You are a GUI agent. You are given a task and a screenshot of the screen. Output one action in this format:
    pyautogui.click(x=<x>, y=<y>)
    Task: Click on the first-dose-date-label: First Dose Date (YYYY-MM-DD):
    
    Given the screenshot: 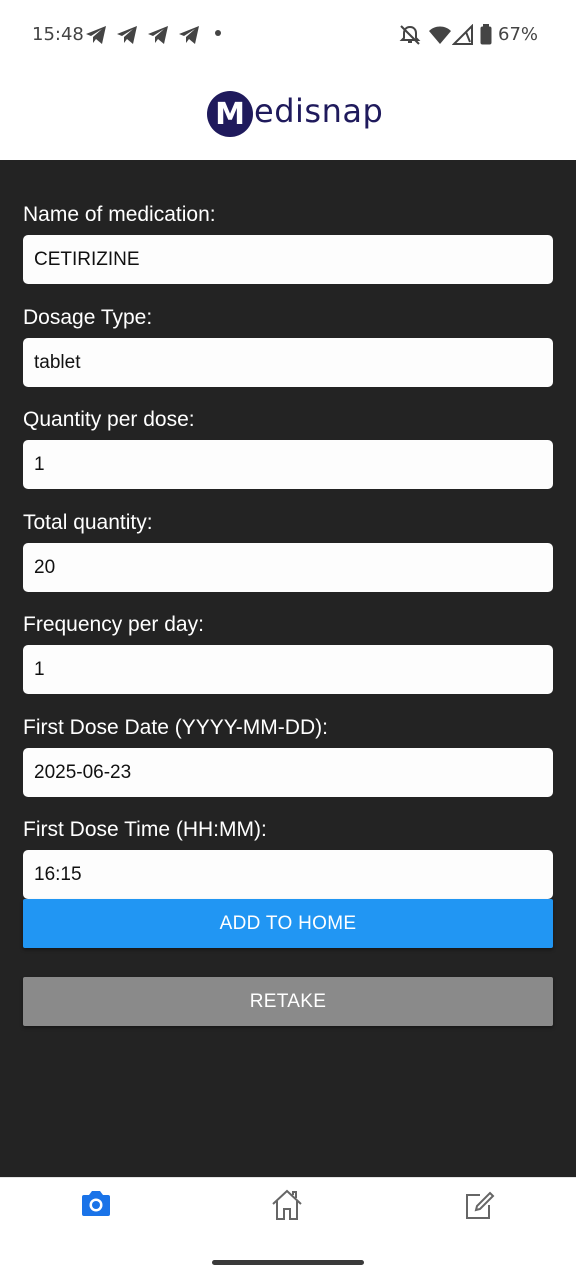 What is the action you would take?
    pyautogui.click(x=175, y=727)
    